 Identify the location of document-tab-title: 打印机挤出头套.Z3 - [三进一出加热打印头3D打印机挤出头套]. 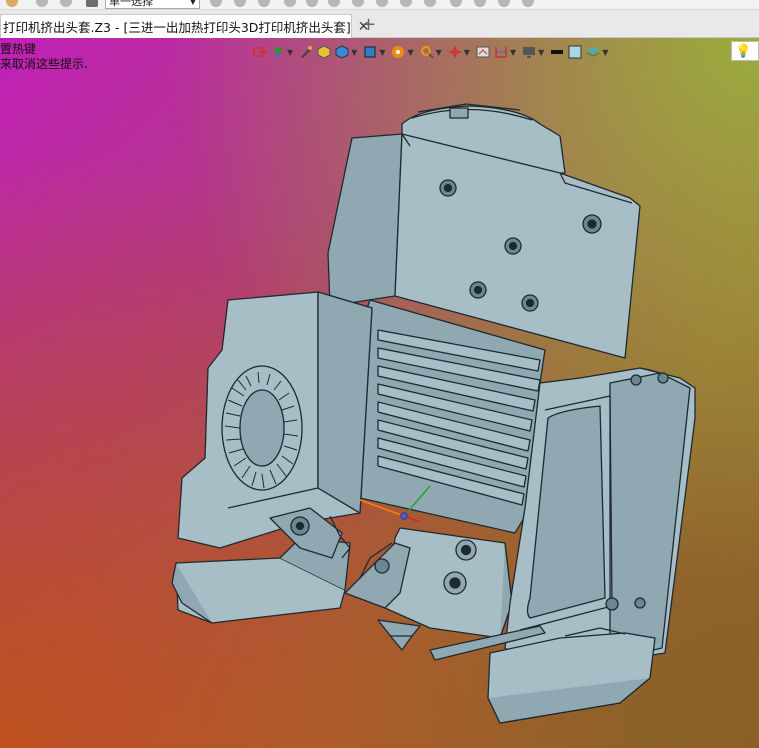
(177, 27).